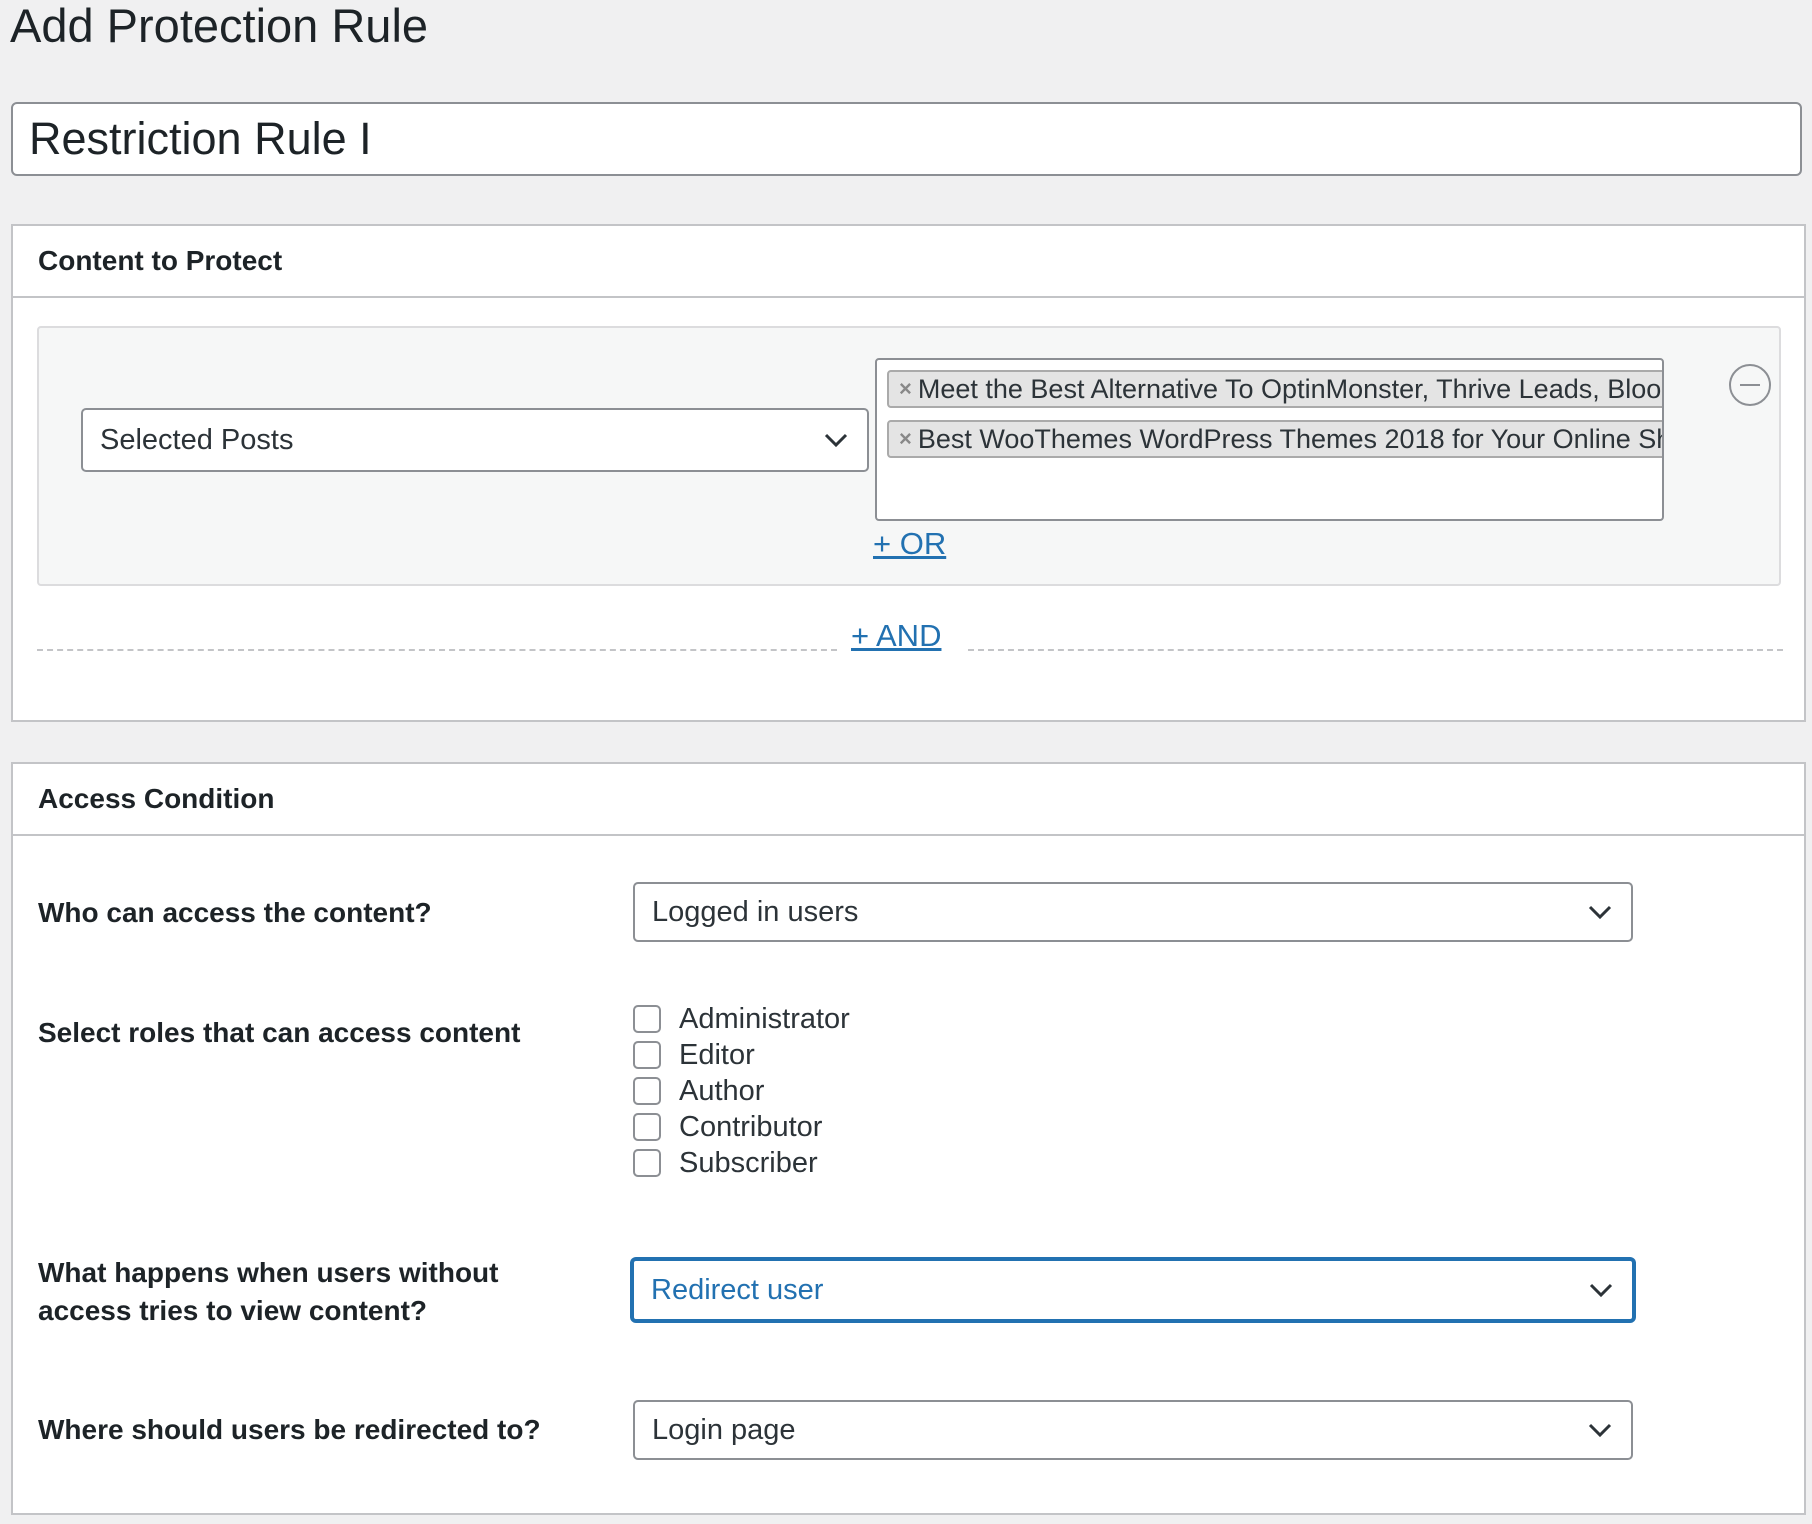 The image size is (1812, 1524). What do you see at coordinates (233, 1310) in the screenshot?
I see `no-access-action-label-line2: access tries to view content?` at bounding box center [233, 1310].